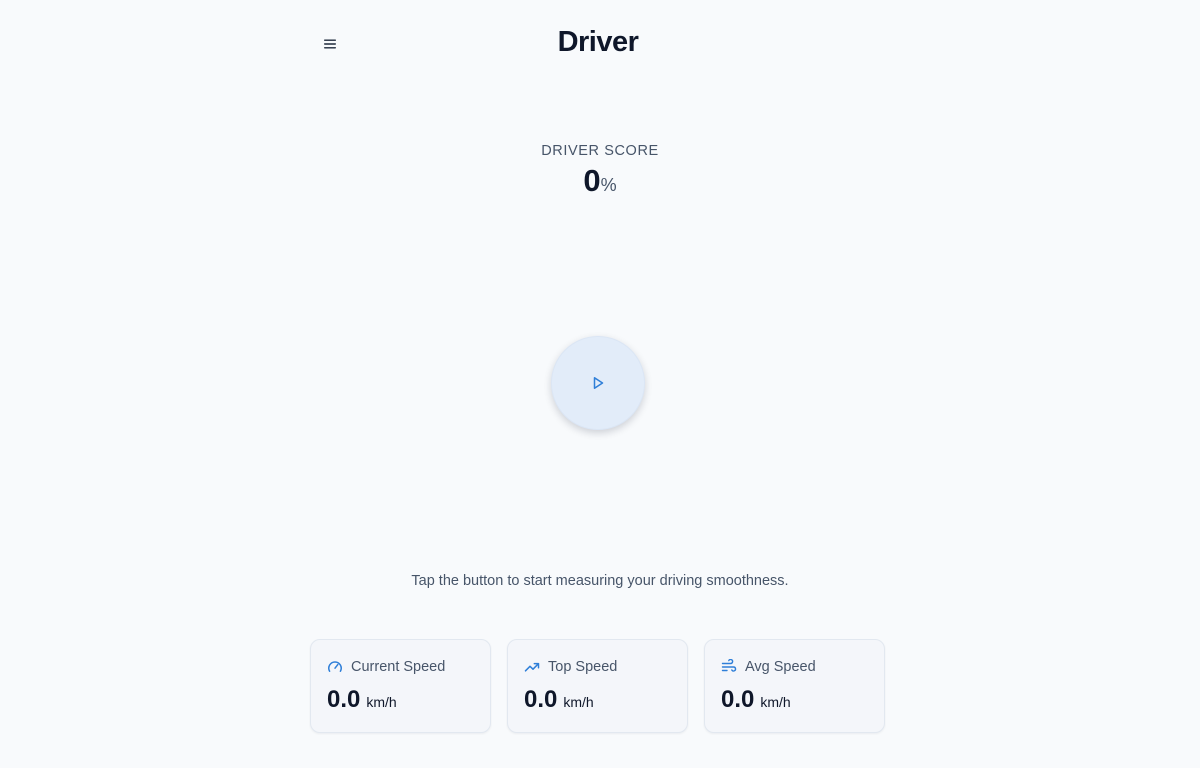 This screenshot has width=1200, height=768. I want to click on app-title: Driver, so click(598, 42).